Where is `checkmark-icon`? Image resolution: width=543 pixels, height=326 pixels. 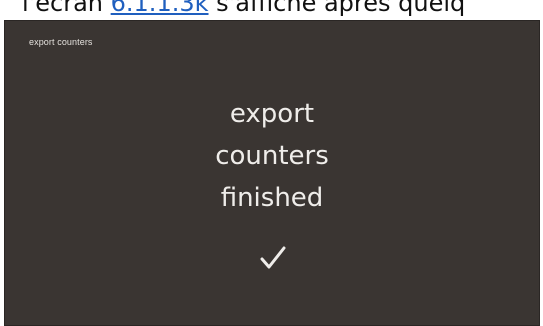 checkmark-icon is located at coordinates (273, 257).